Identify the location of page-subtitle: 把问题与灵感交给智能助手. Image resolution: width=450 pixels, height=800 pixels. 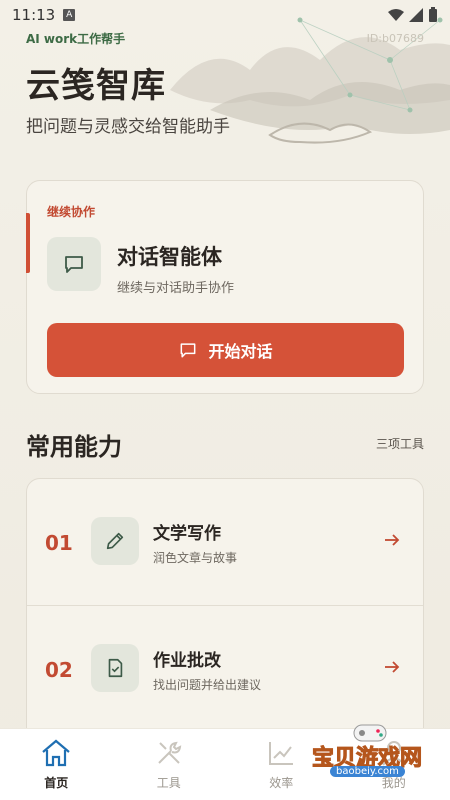
(128, 127).